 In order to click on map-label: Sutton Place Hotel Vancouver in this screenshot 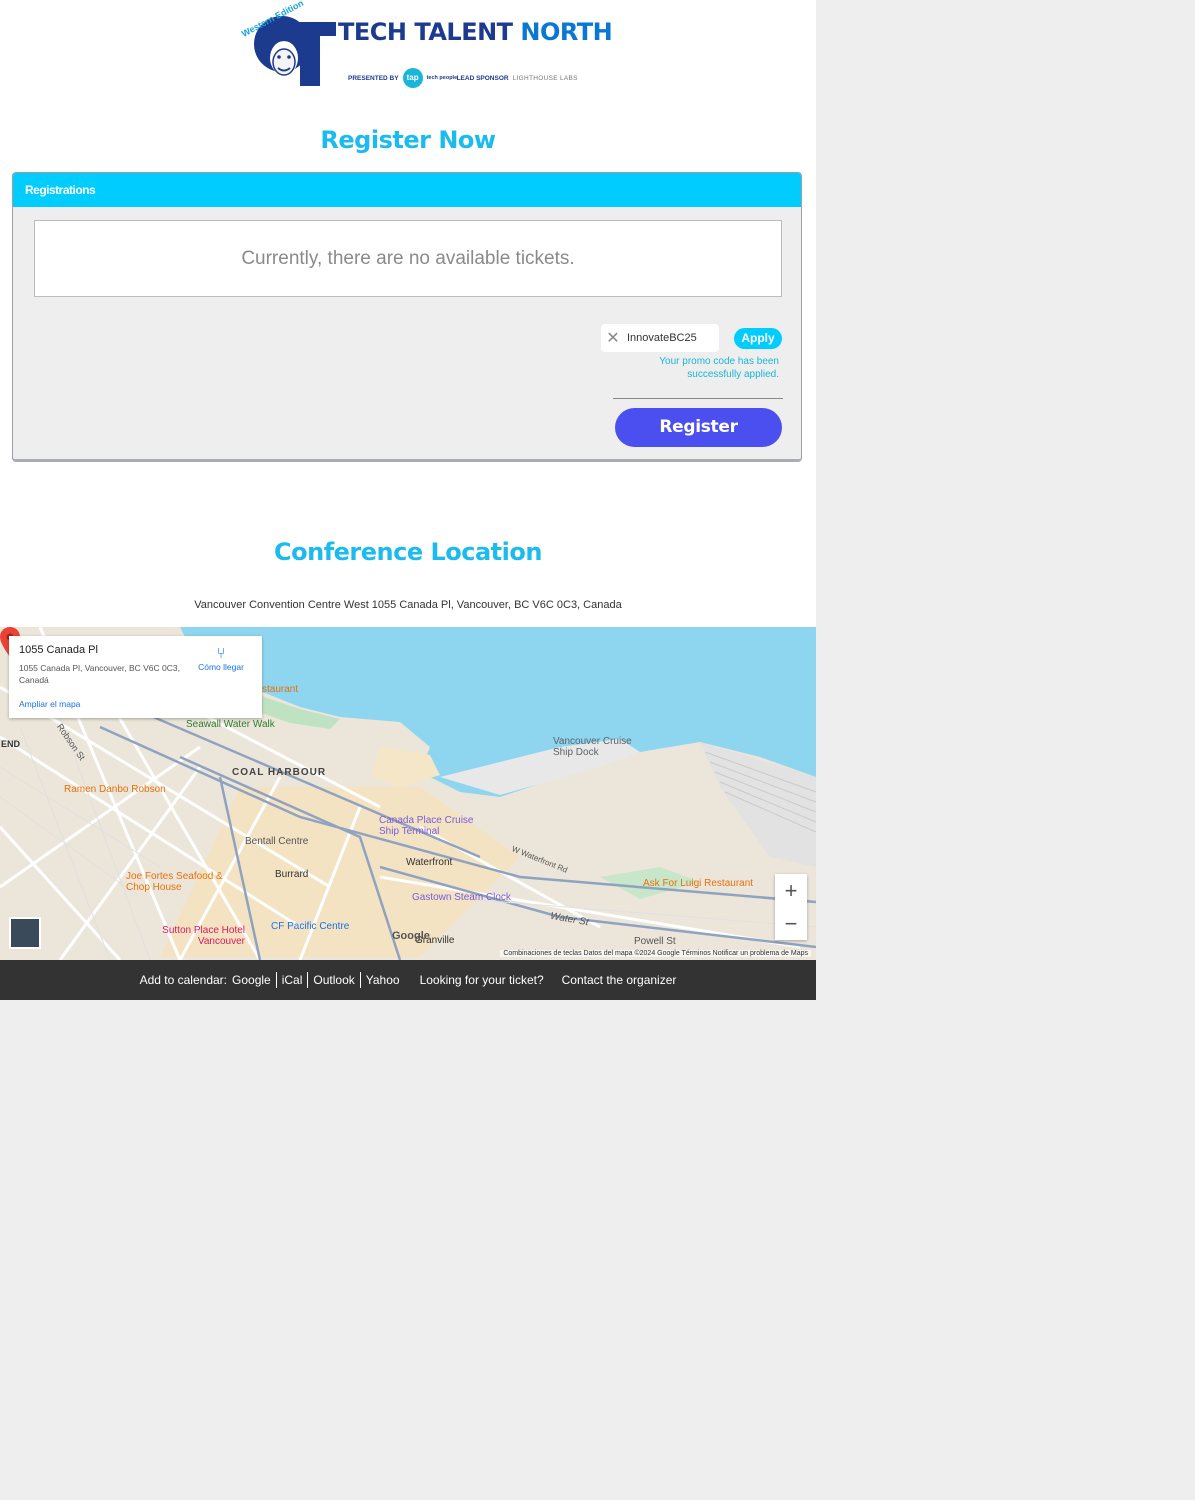, I will do `click(200, 936)`.